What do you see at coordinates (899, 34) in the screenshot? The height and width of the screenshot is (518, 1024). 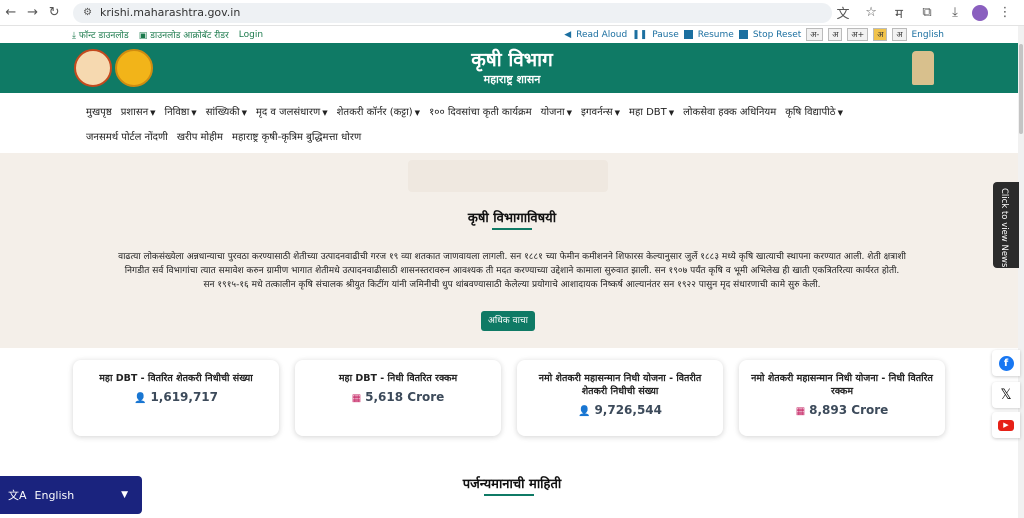 I see `contrast-default-button: अ` at bounding box center [899, 34].